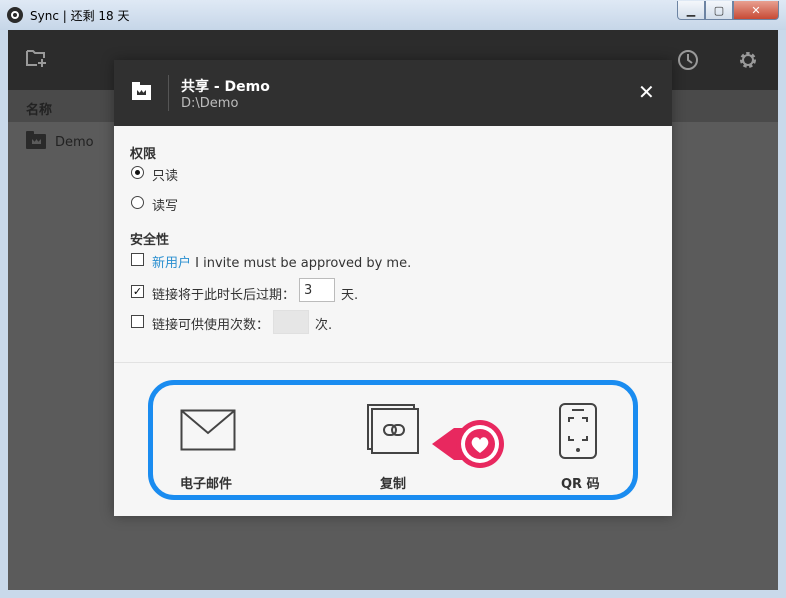 This screenshot has height=598, width=786. Describe the element at coordinates (756, 10) in the screenshot. I see `close-button: ✕` at that location.